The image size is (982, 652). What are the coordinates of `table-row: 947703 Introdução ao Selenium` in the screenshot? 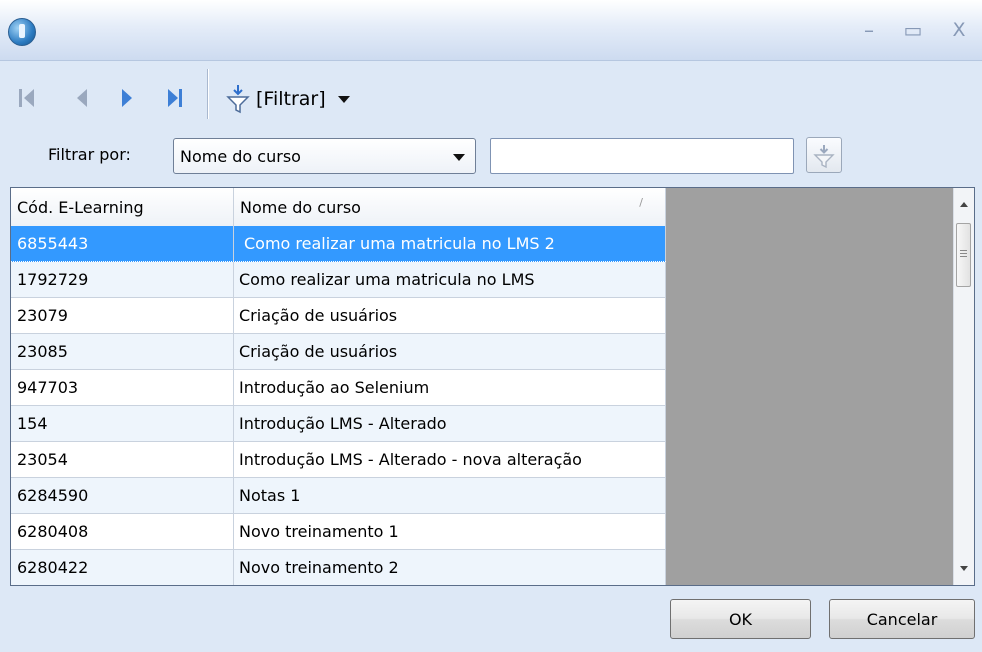 It's located at (338, 388).